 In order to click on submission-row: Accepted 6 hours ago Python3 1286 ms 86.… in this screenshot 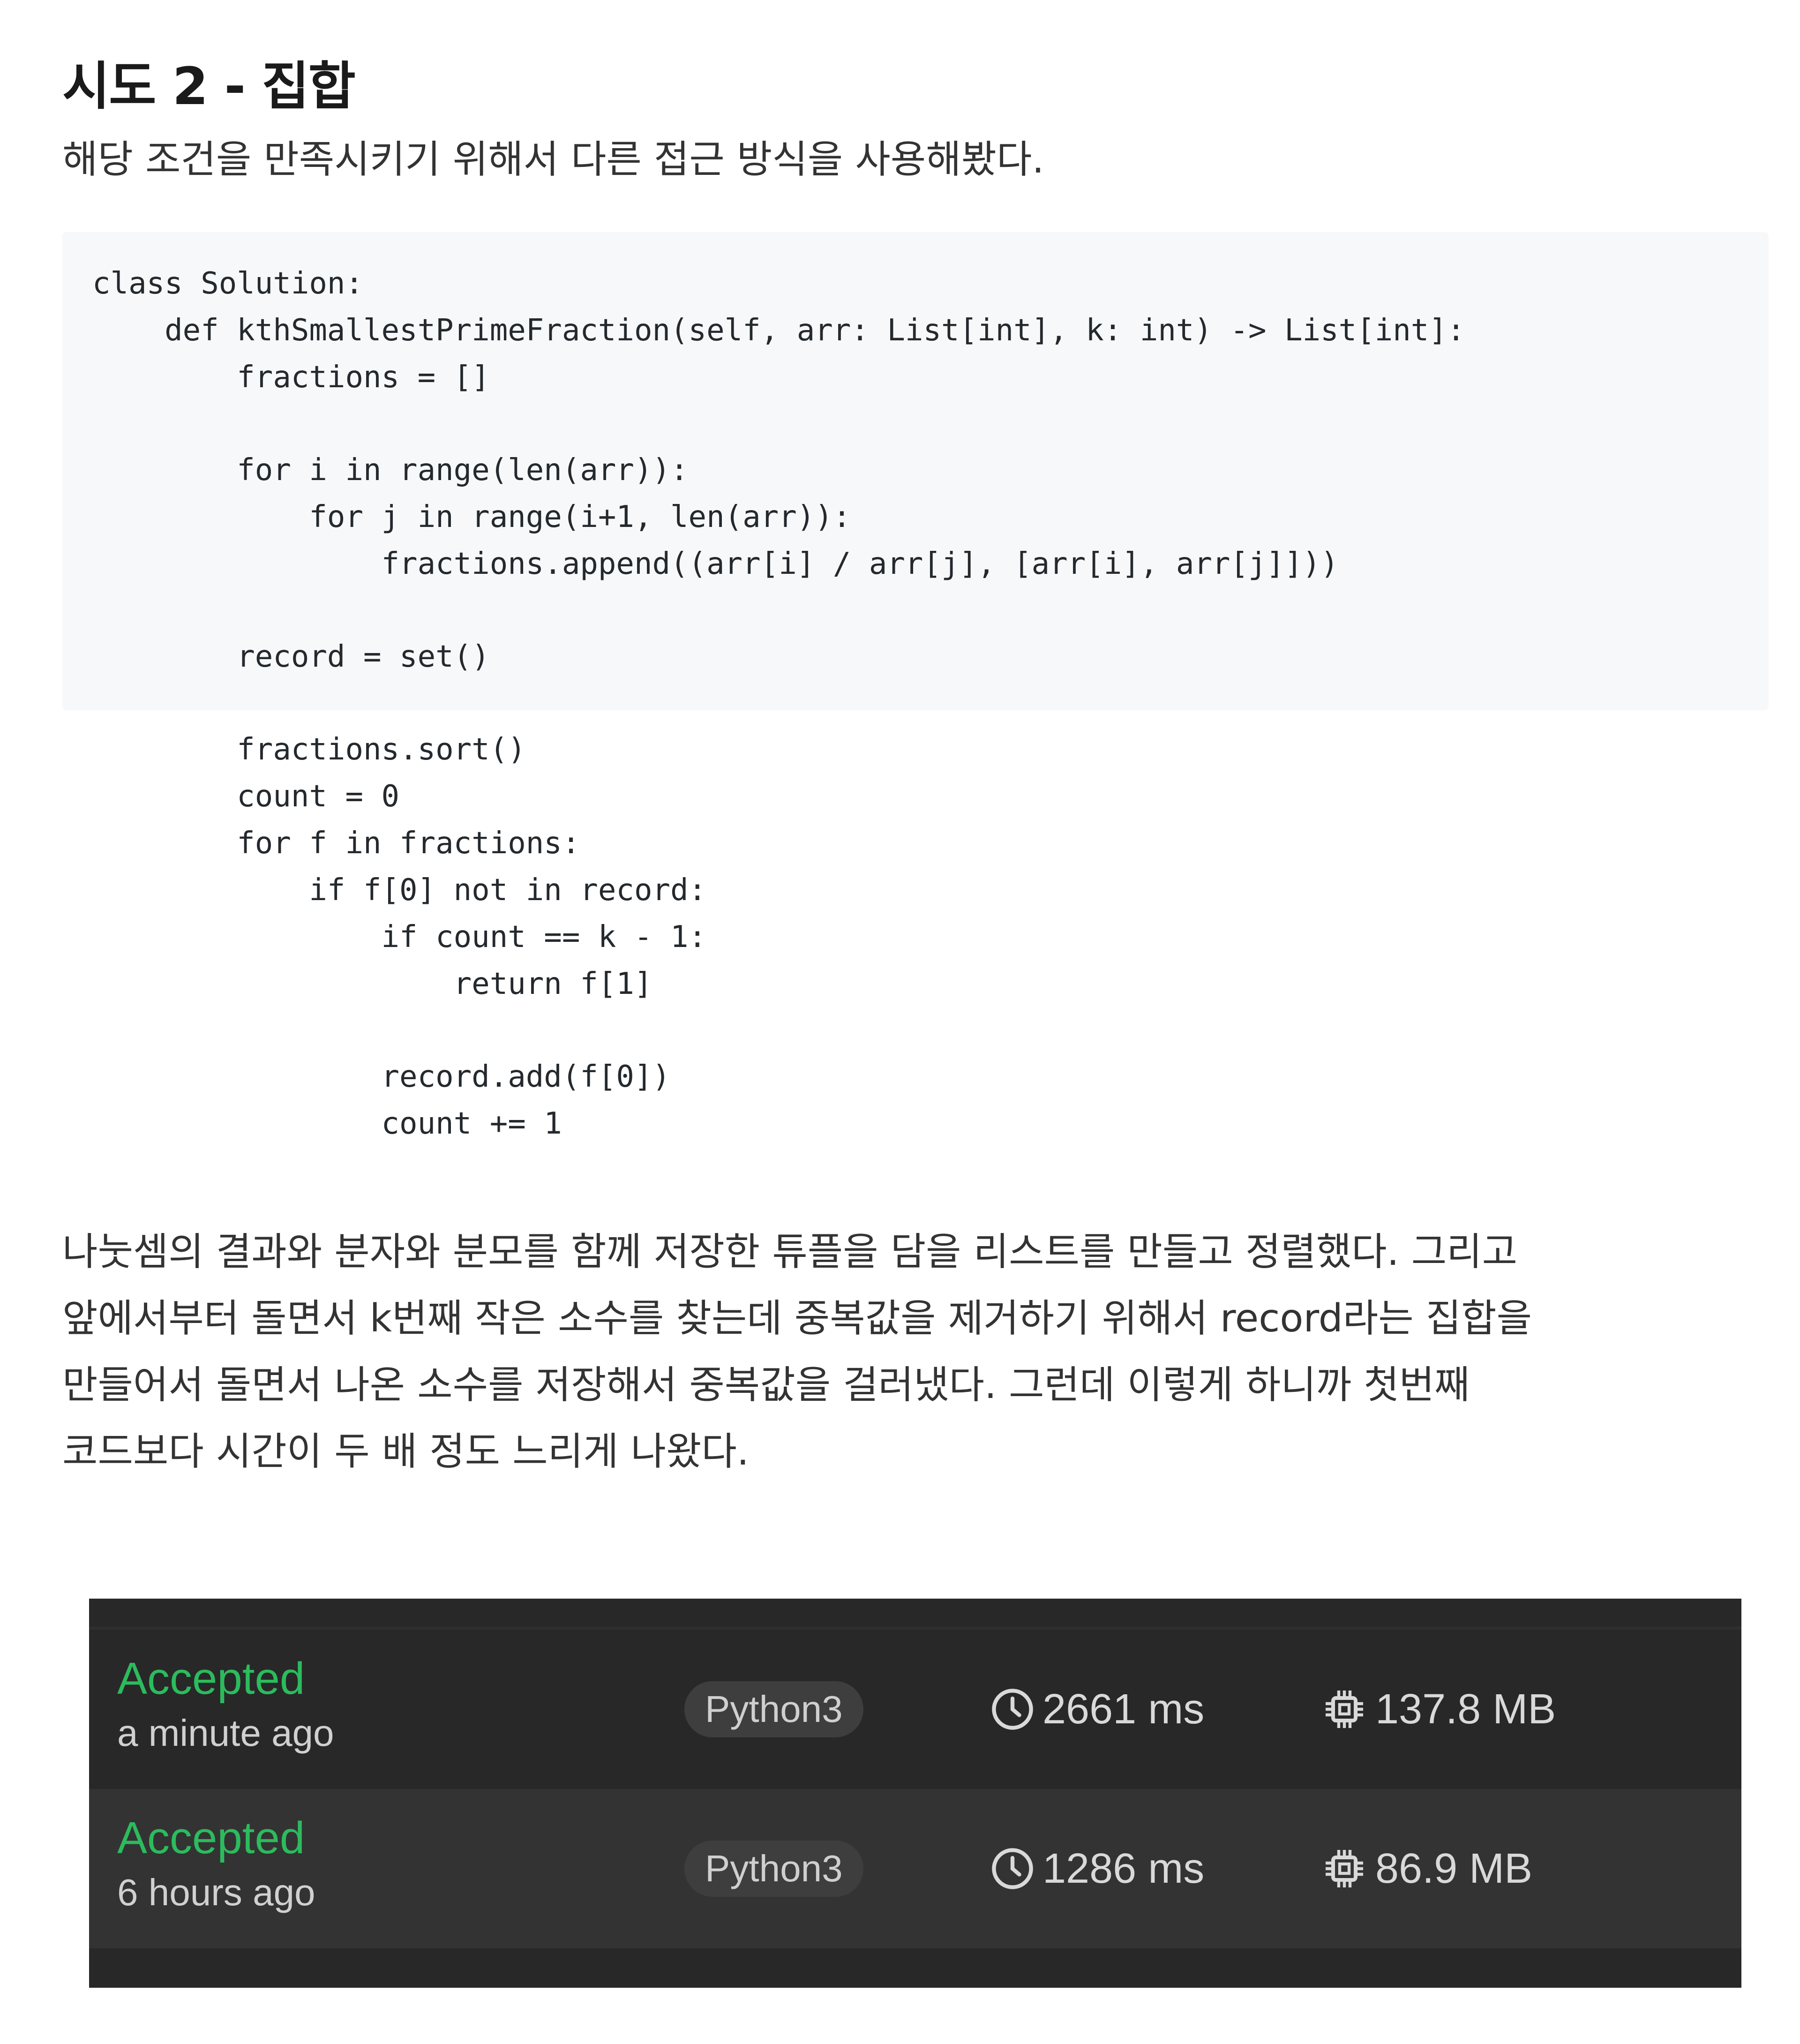, I will do `click(915, 1869)`.